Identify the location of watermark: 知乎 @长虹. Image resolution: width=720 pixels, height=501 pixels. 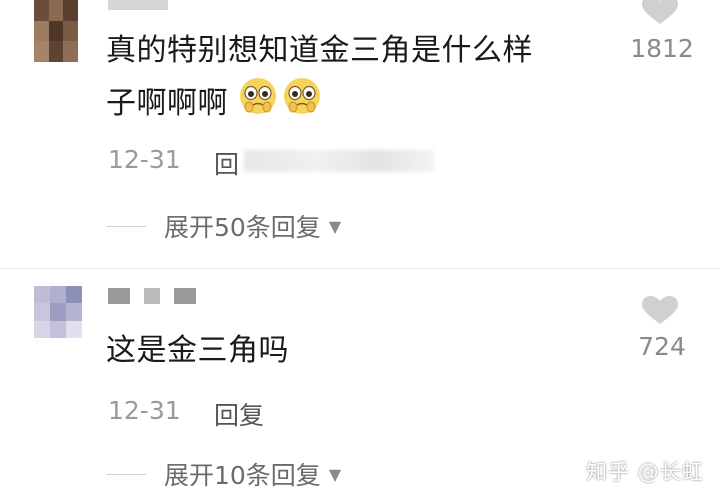
(645, 472).